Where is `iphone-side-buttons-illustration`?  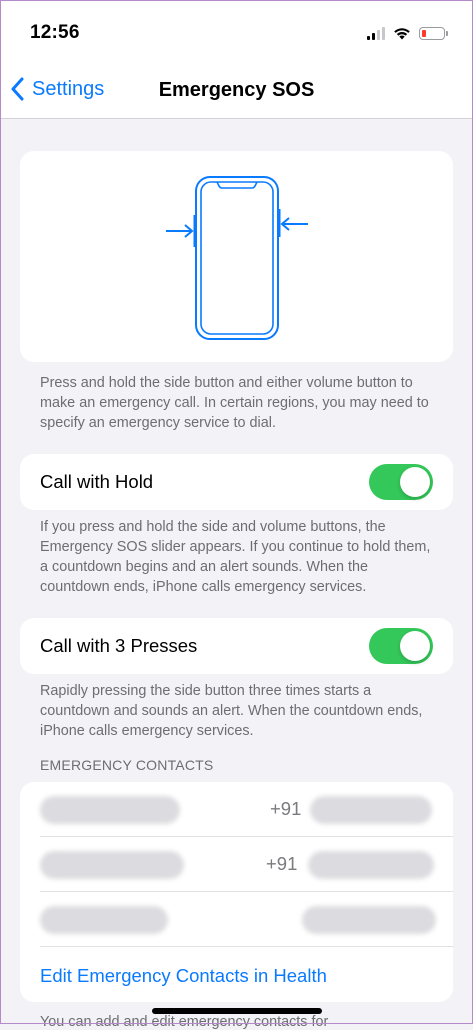 iphone-side-buttons-illustration is located at coordinates (237, 258).